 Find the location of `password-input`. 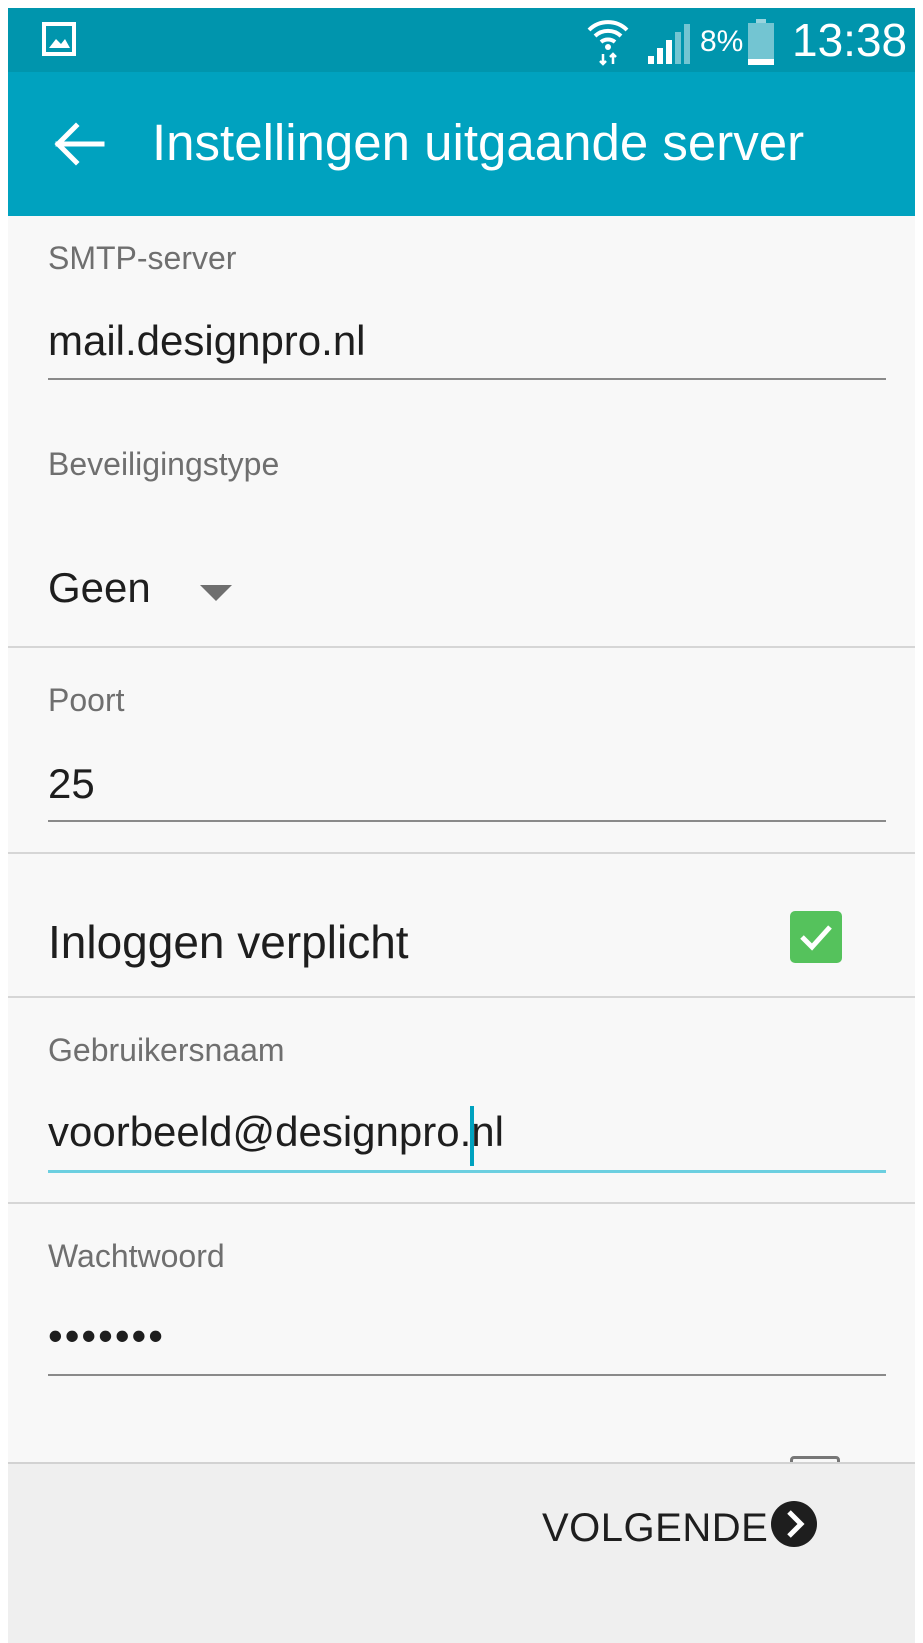

password-input is located at coordinates (467, 1337).